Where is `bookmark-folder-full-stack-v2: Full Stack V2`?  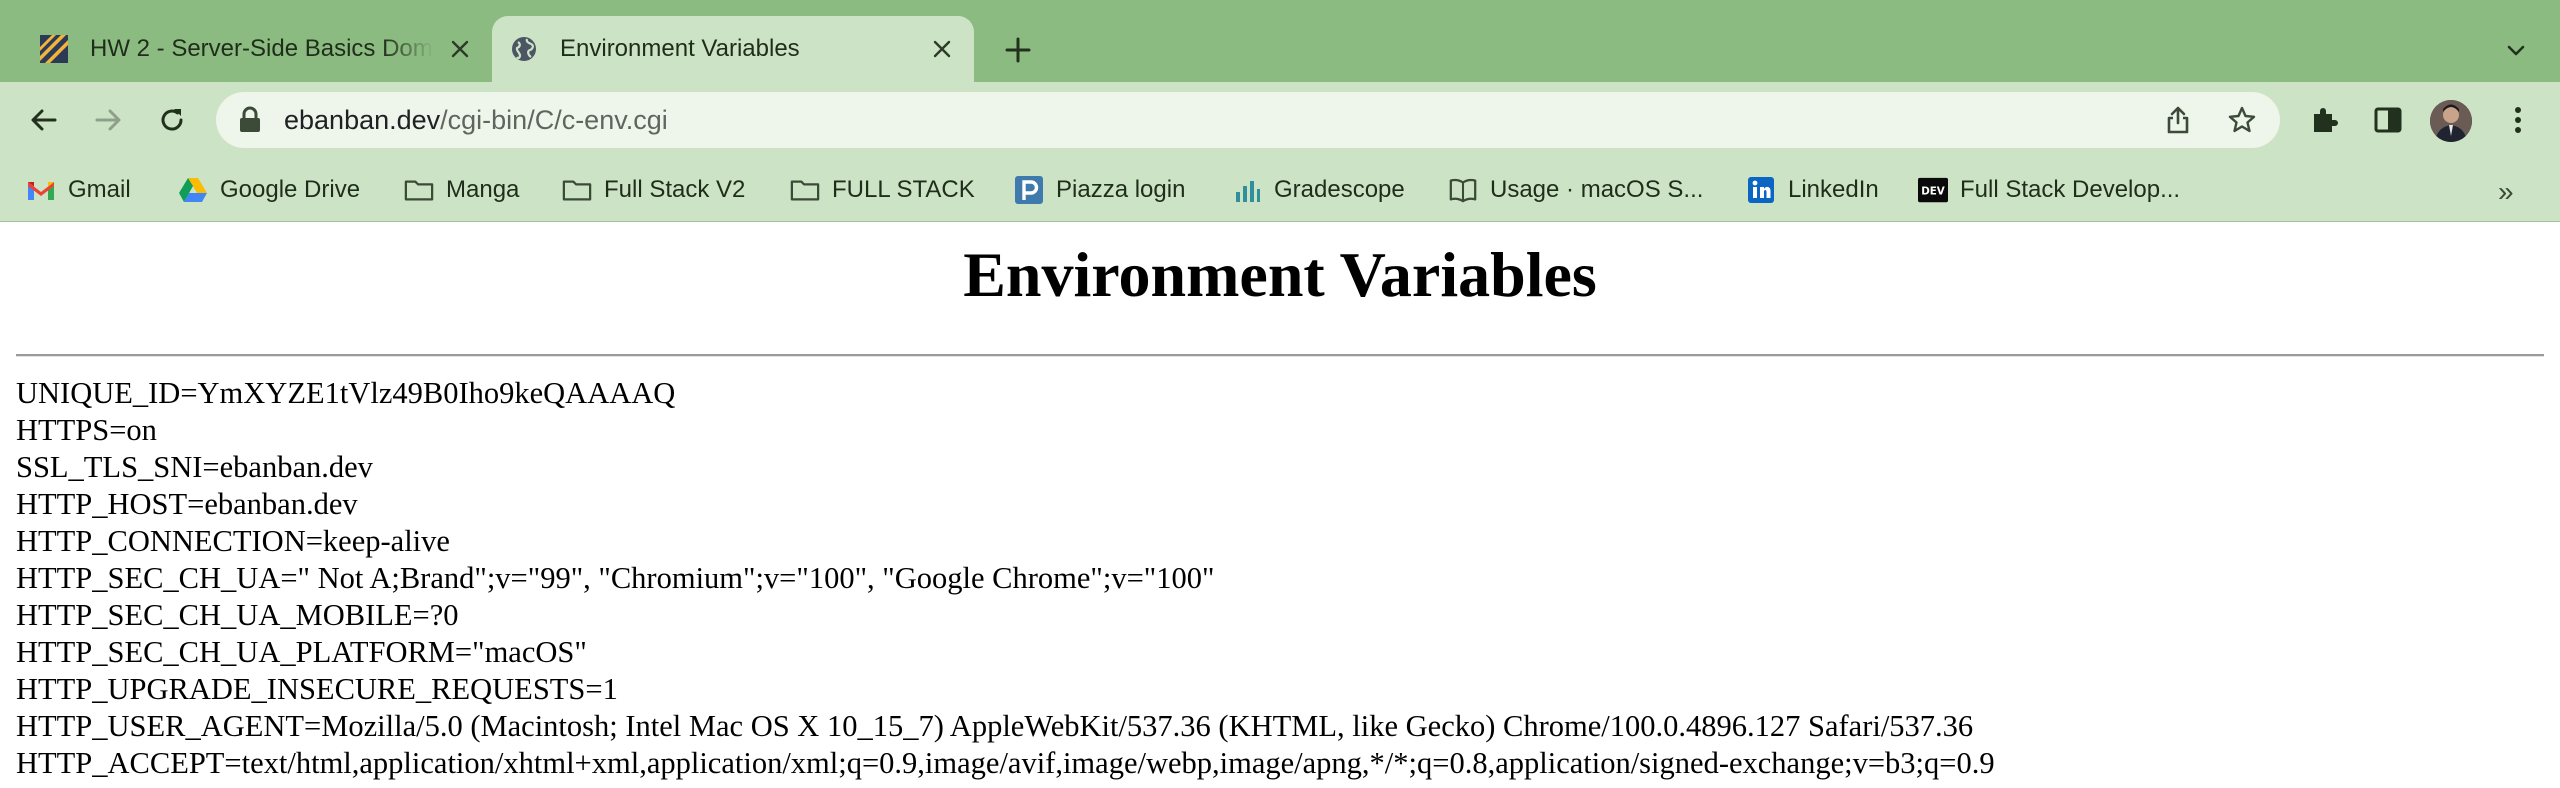
bookmark-folder-full-stack-v2: Full Stack V2 is located at coordinates (653, 190).